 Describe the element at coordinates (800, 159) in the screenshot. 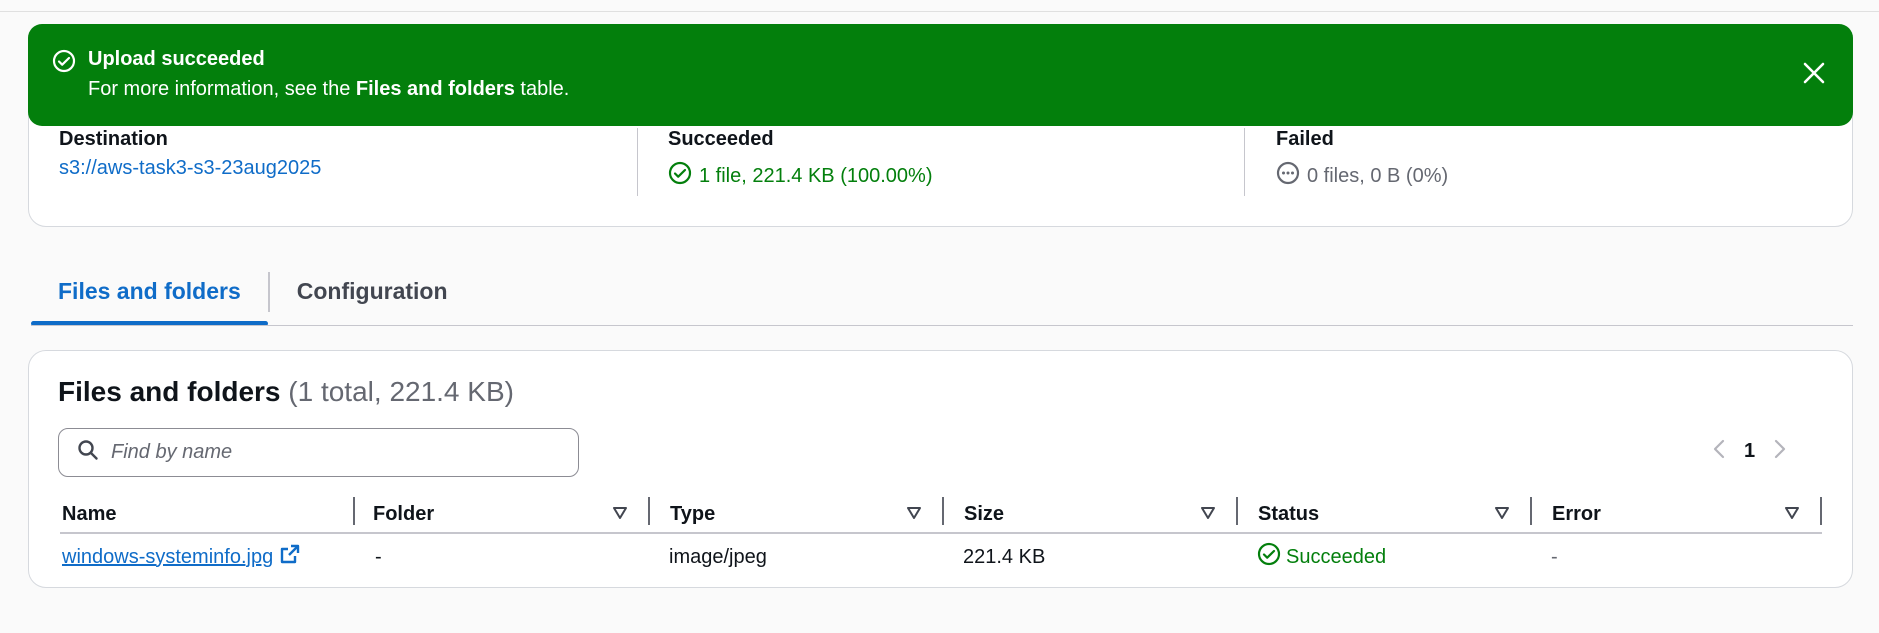

I see `succeeded-summary: Succeeded 1 file, 221.4 KB (100.00%)` at that location.